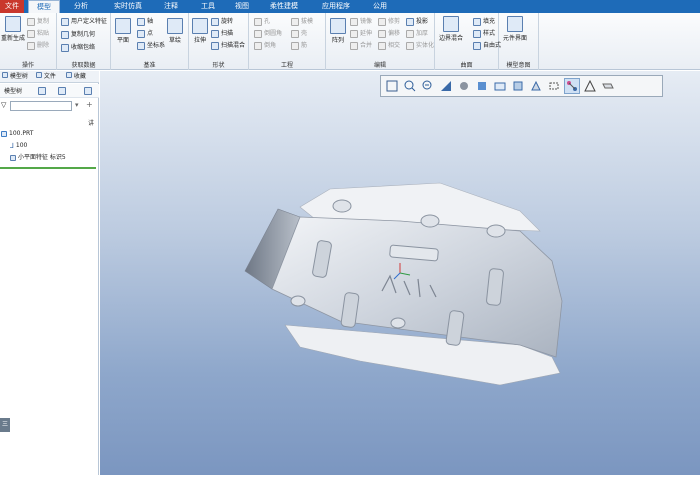  I want to click on filter-icon, so click(88, 91).